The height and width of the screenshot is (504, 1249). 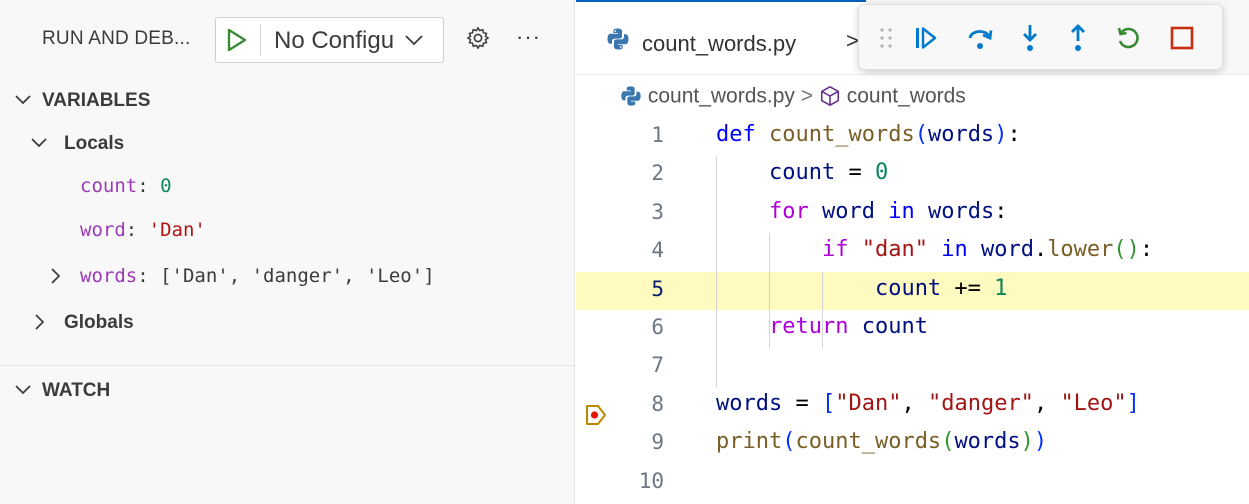 I want to click on code-text: print(count_words(words)), so click(x=881, y=441).